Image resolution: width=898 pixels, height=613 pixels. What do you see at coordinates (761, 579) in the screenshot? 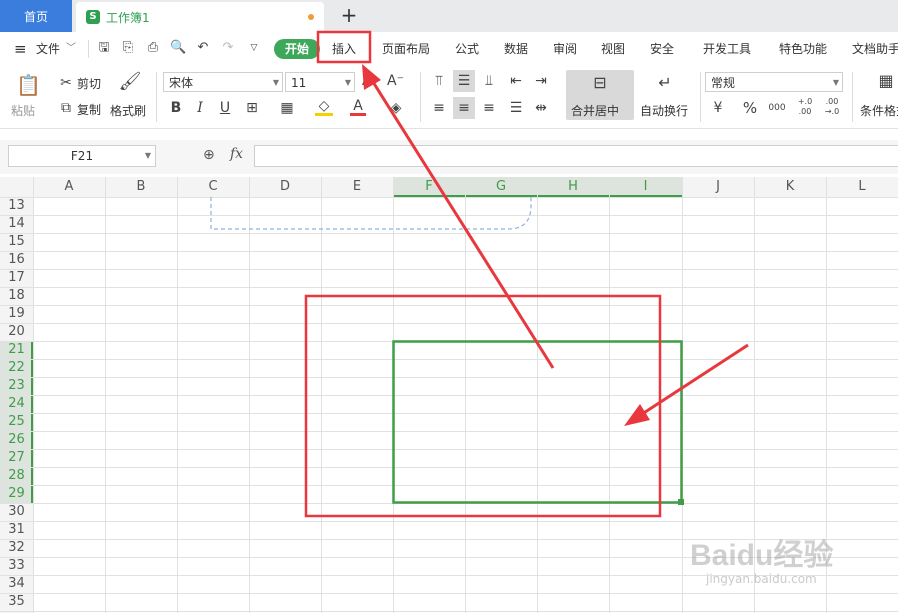
I see `baidu-watermark-url: jingyan.baidu.com` at bounding box center [761, 579].